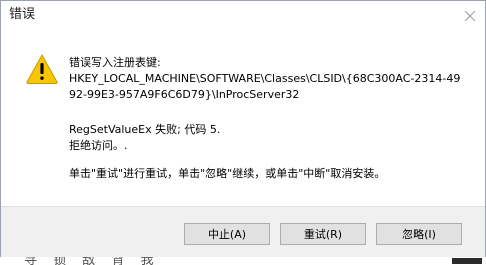 This screenshot has height=265, width=486. I want to click on warning-triangle-icon, so click(42, 68).